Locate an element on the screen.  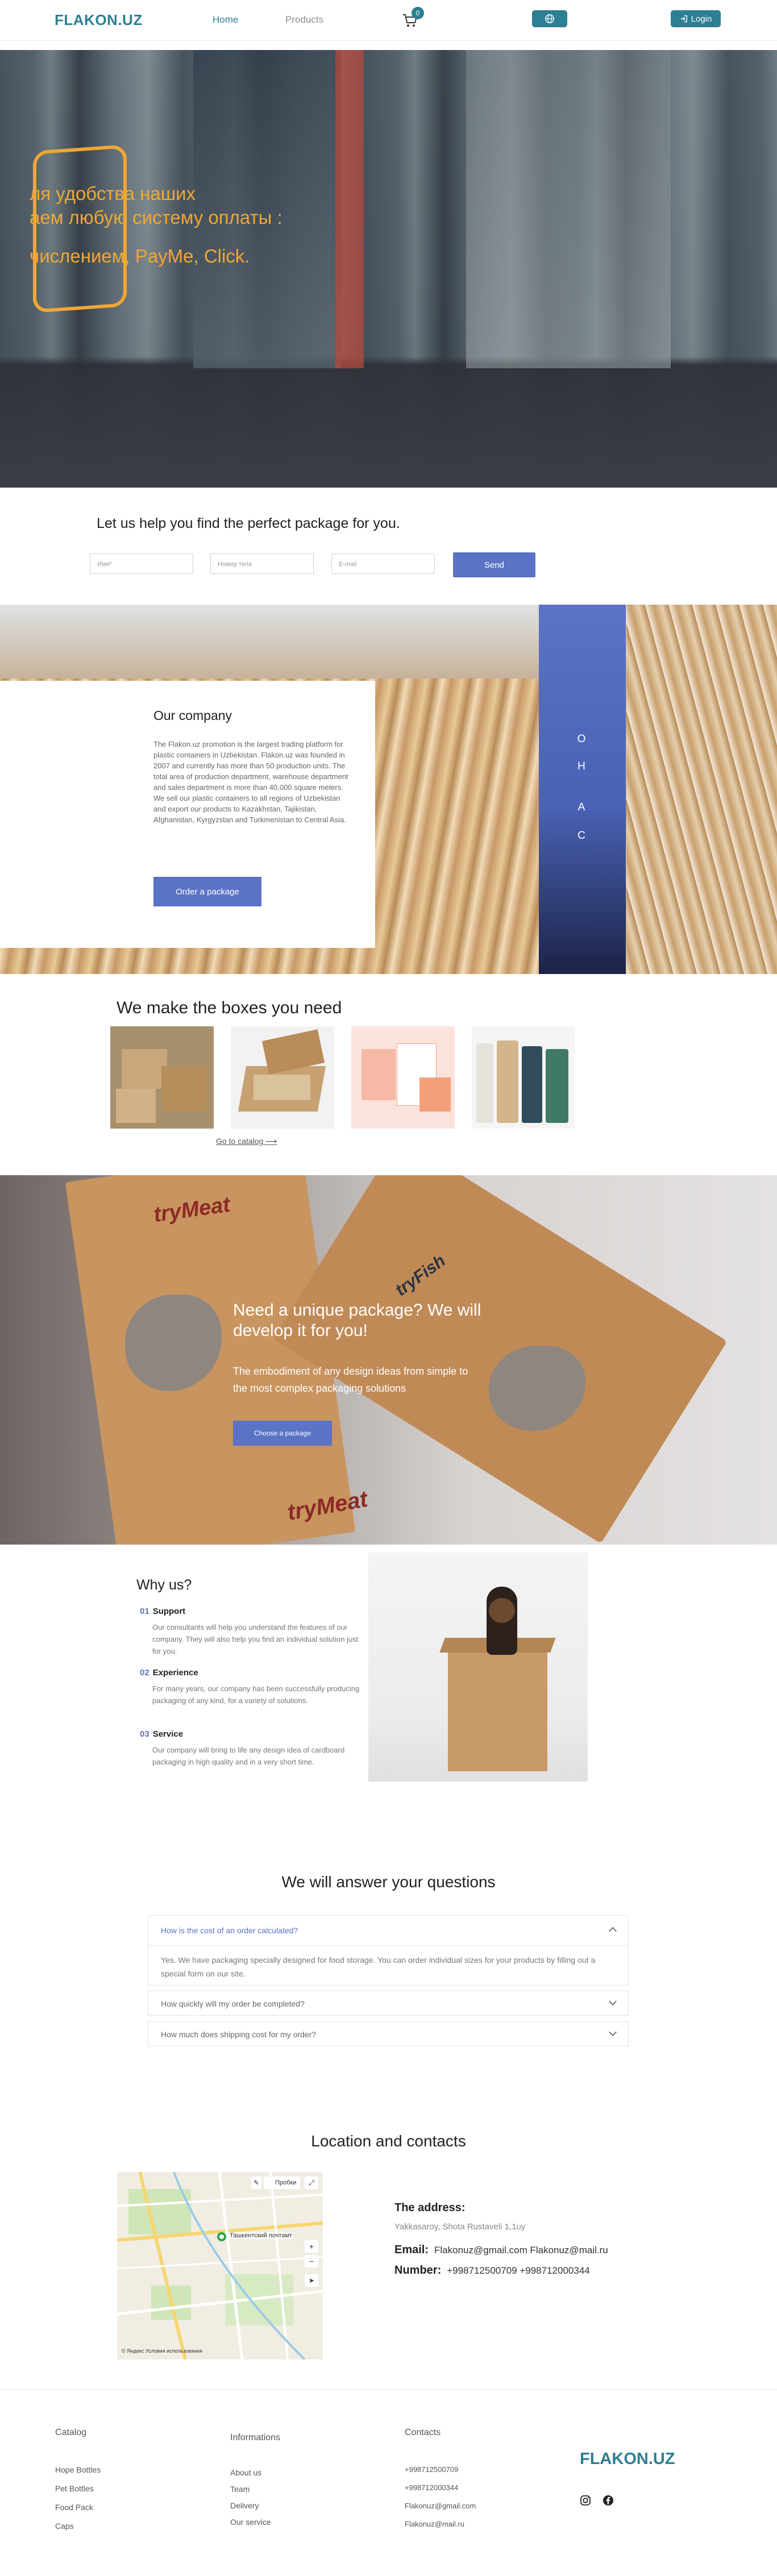
footer-catalog-link: Hope Bottles is located at coordinates (78, 2469).